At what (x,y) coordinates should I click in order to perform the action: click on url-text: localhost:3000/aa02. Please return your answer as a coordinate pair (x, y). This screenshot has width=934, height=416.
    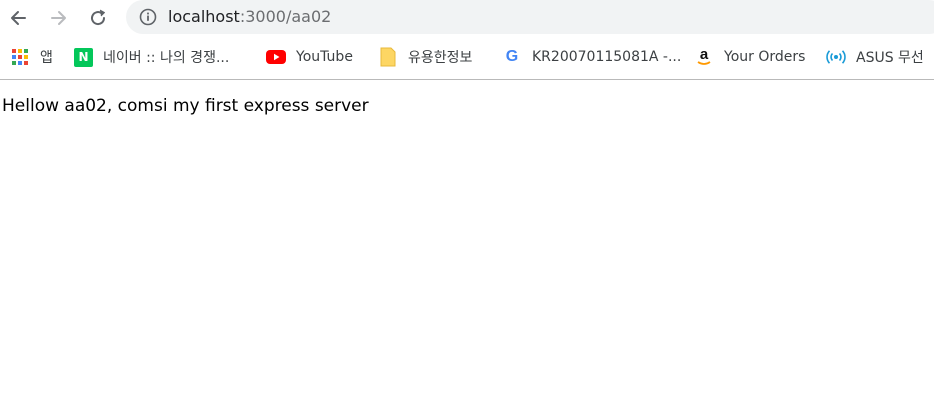
    Looking at the image, I should click on (249, 17).